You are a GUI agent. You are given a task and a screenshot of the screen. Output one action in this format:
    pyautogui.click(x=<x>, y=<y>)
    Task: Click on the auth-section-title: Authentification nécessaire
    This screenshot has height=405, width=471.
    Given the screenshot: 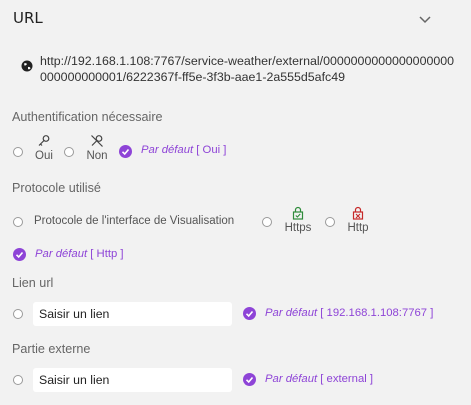 What is the action you would take?
    pyautogui.click(x=87, y=117)
    